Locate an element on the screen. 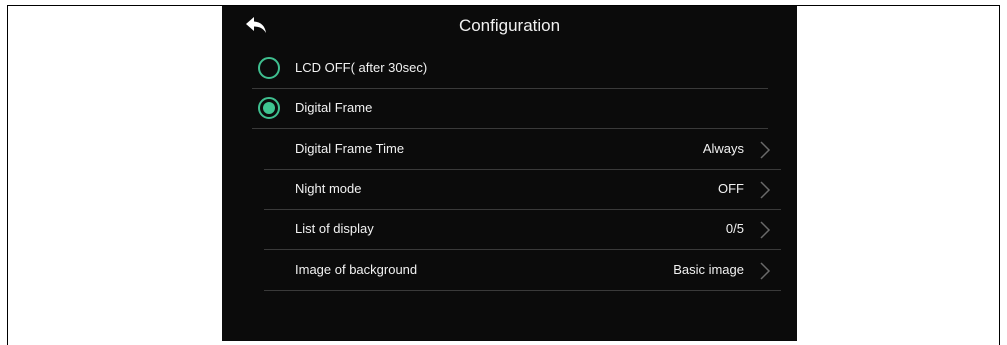  page-title: Configuration is located at coordinates (509, 25).